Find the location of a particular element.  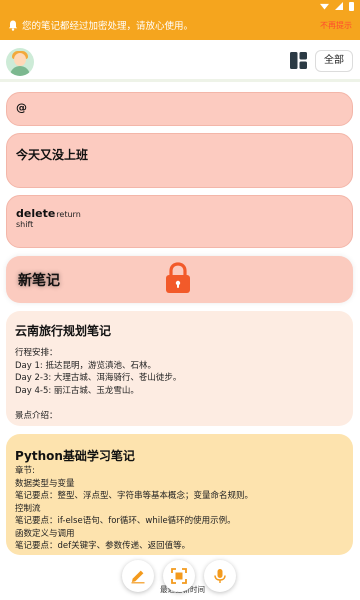

bell-icon is located at coordinates (13, 25).